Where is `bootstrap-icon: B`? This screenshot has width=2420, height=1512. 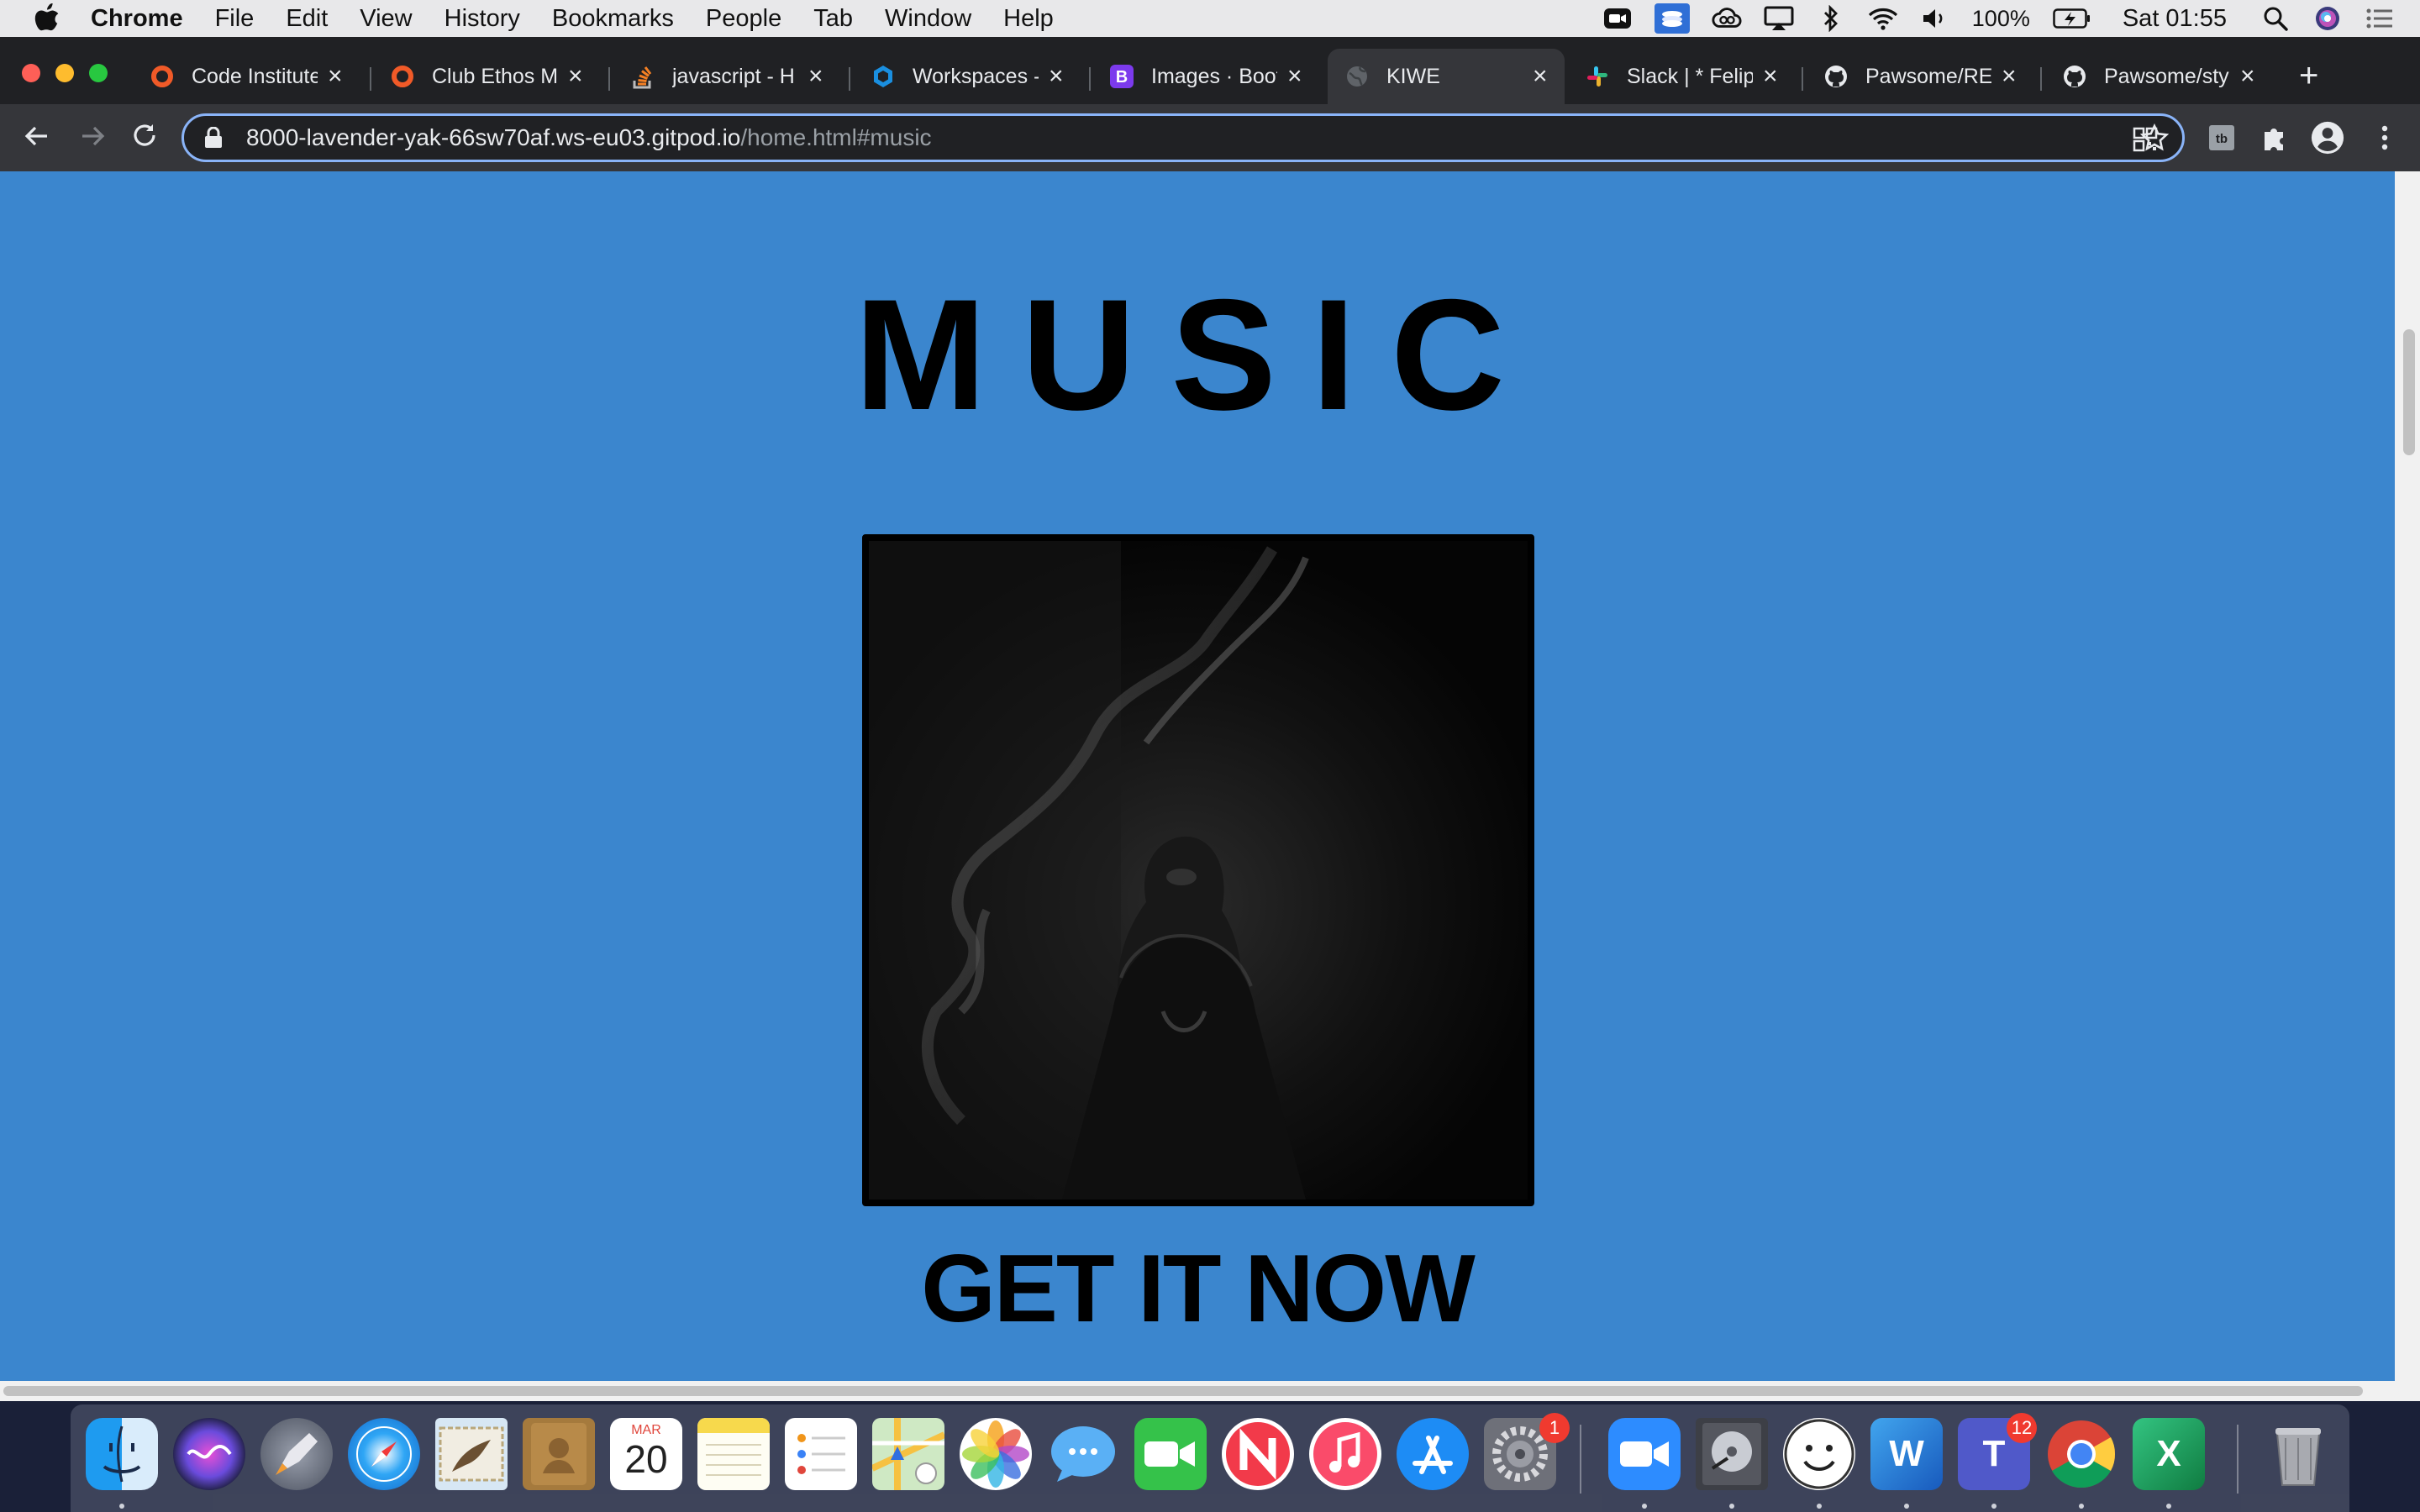
bootstrap-icon: B is located at coordinates (1121, 76).